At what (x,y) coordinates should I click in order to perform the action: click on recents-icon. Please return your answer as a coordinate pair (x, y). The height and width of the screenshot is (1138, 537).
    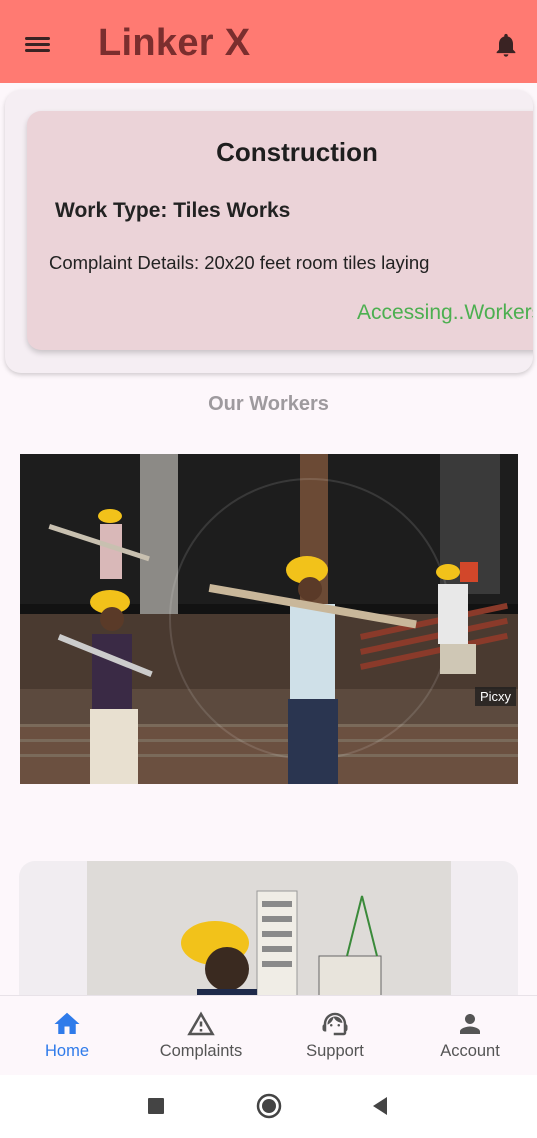
    Looking at the image, I should click on (156, 1106).